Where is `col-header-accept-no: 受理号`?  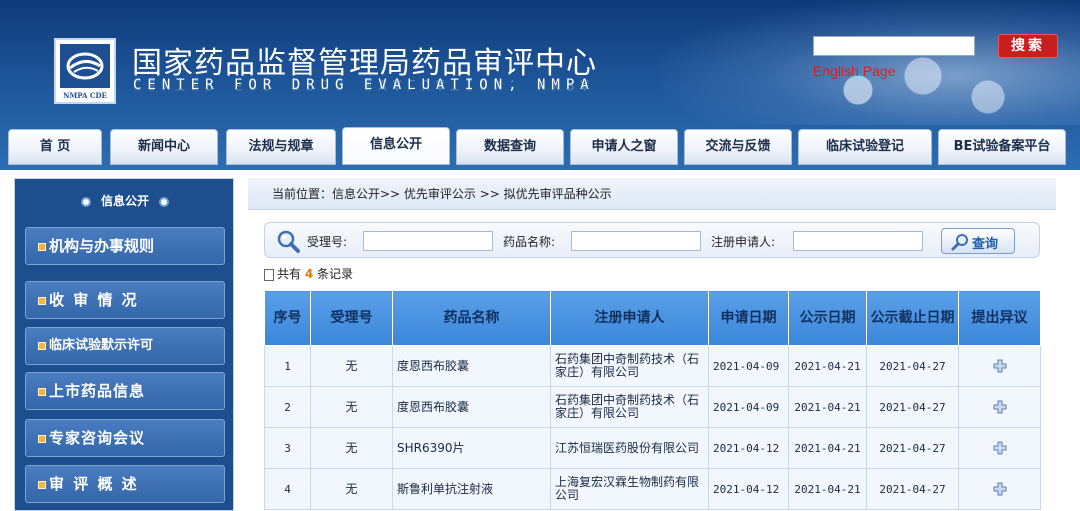 col-header-accept-no: 受理号 is located at coordinates (351, 318).